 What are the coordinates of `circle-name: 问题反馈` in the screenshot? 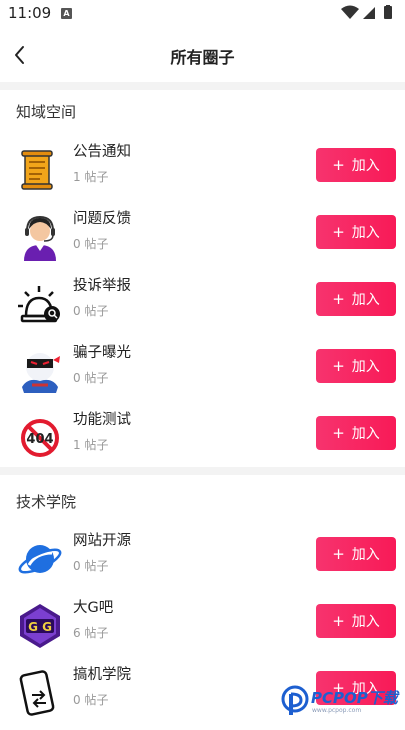 It's located at (102, 219).